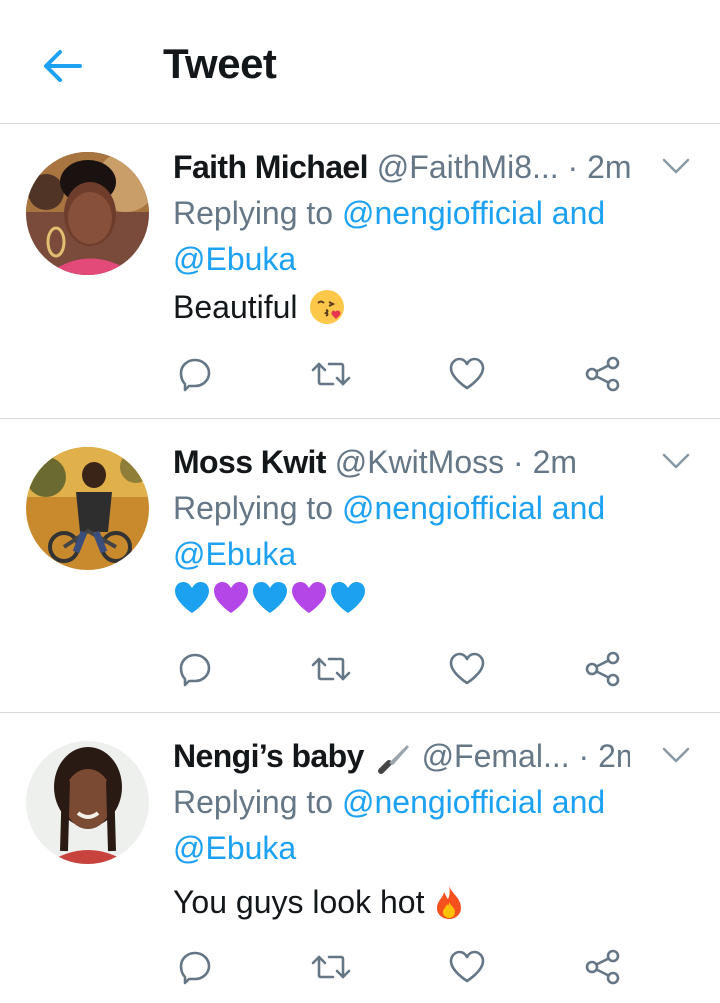  I want to click on tweet-header: Nengi’s baby @Femal... · 2m, so click(401, 756).